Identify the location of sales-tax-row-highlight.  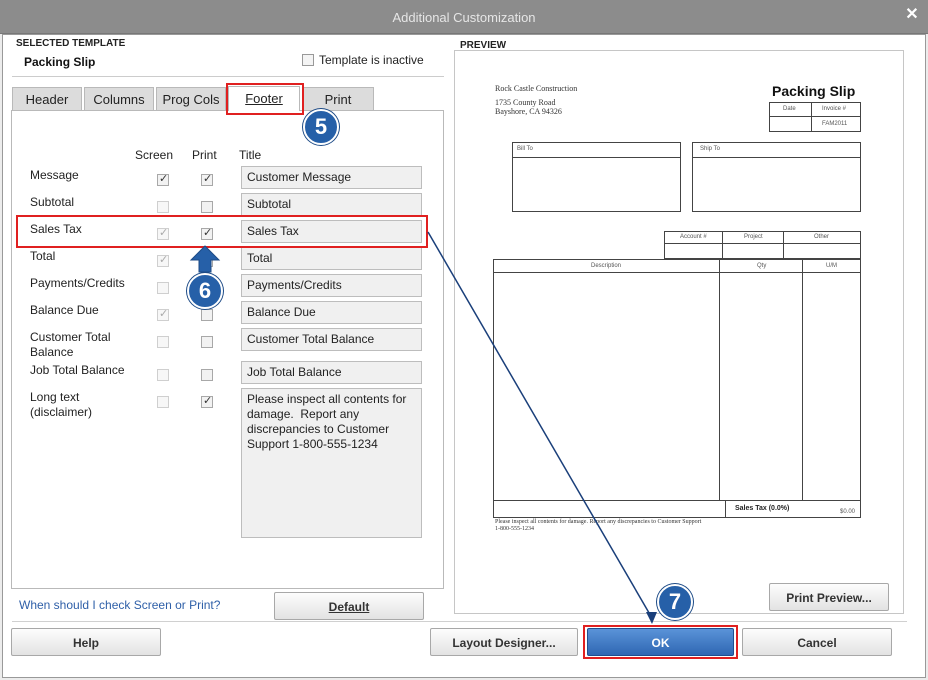
(222, 231).